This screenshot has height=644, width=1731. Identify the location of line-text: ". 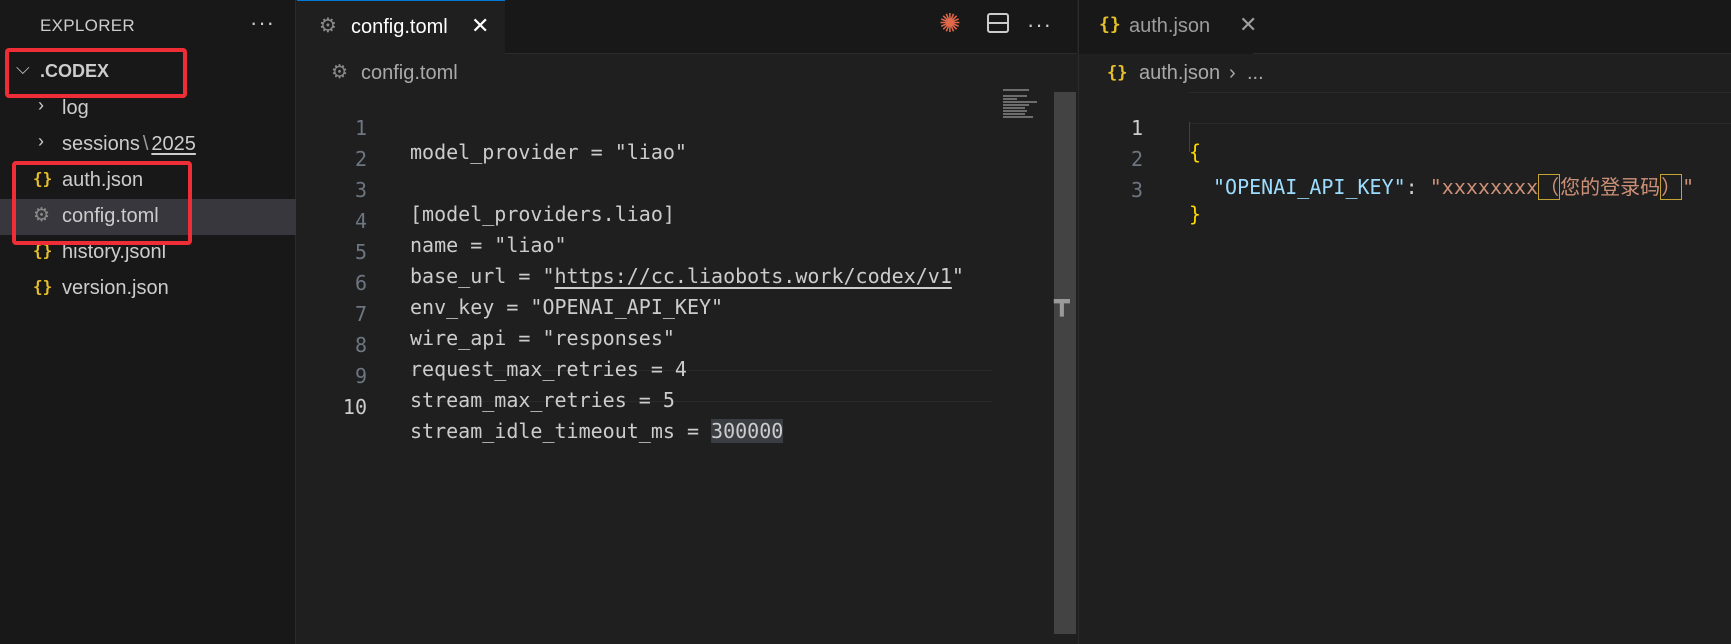
(957, 276).